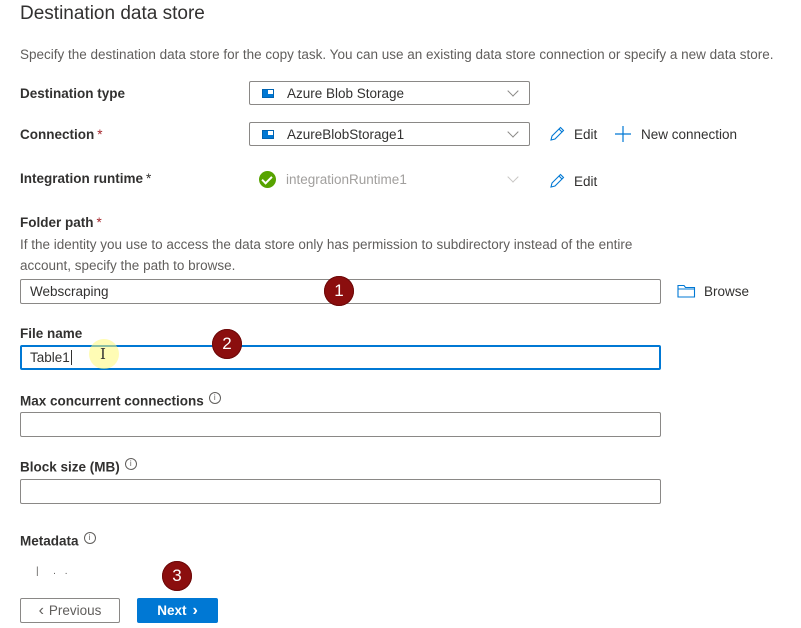  What do you see at coordinates (112, 401) in the screenshot?
I see `max-concurrent-connections-label-text: Max concurrent connections` at bounding box center [112, 401].